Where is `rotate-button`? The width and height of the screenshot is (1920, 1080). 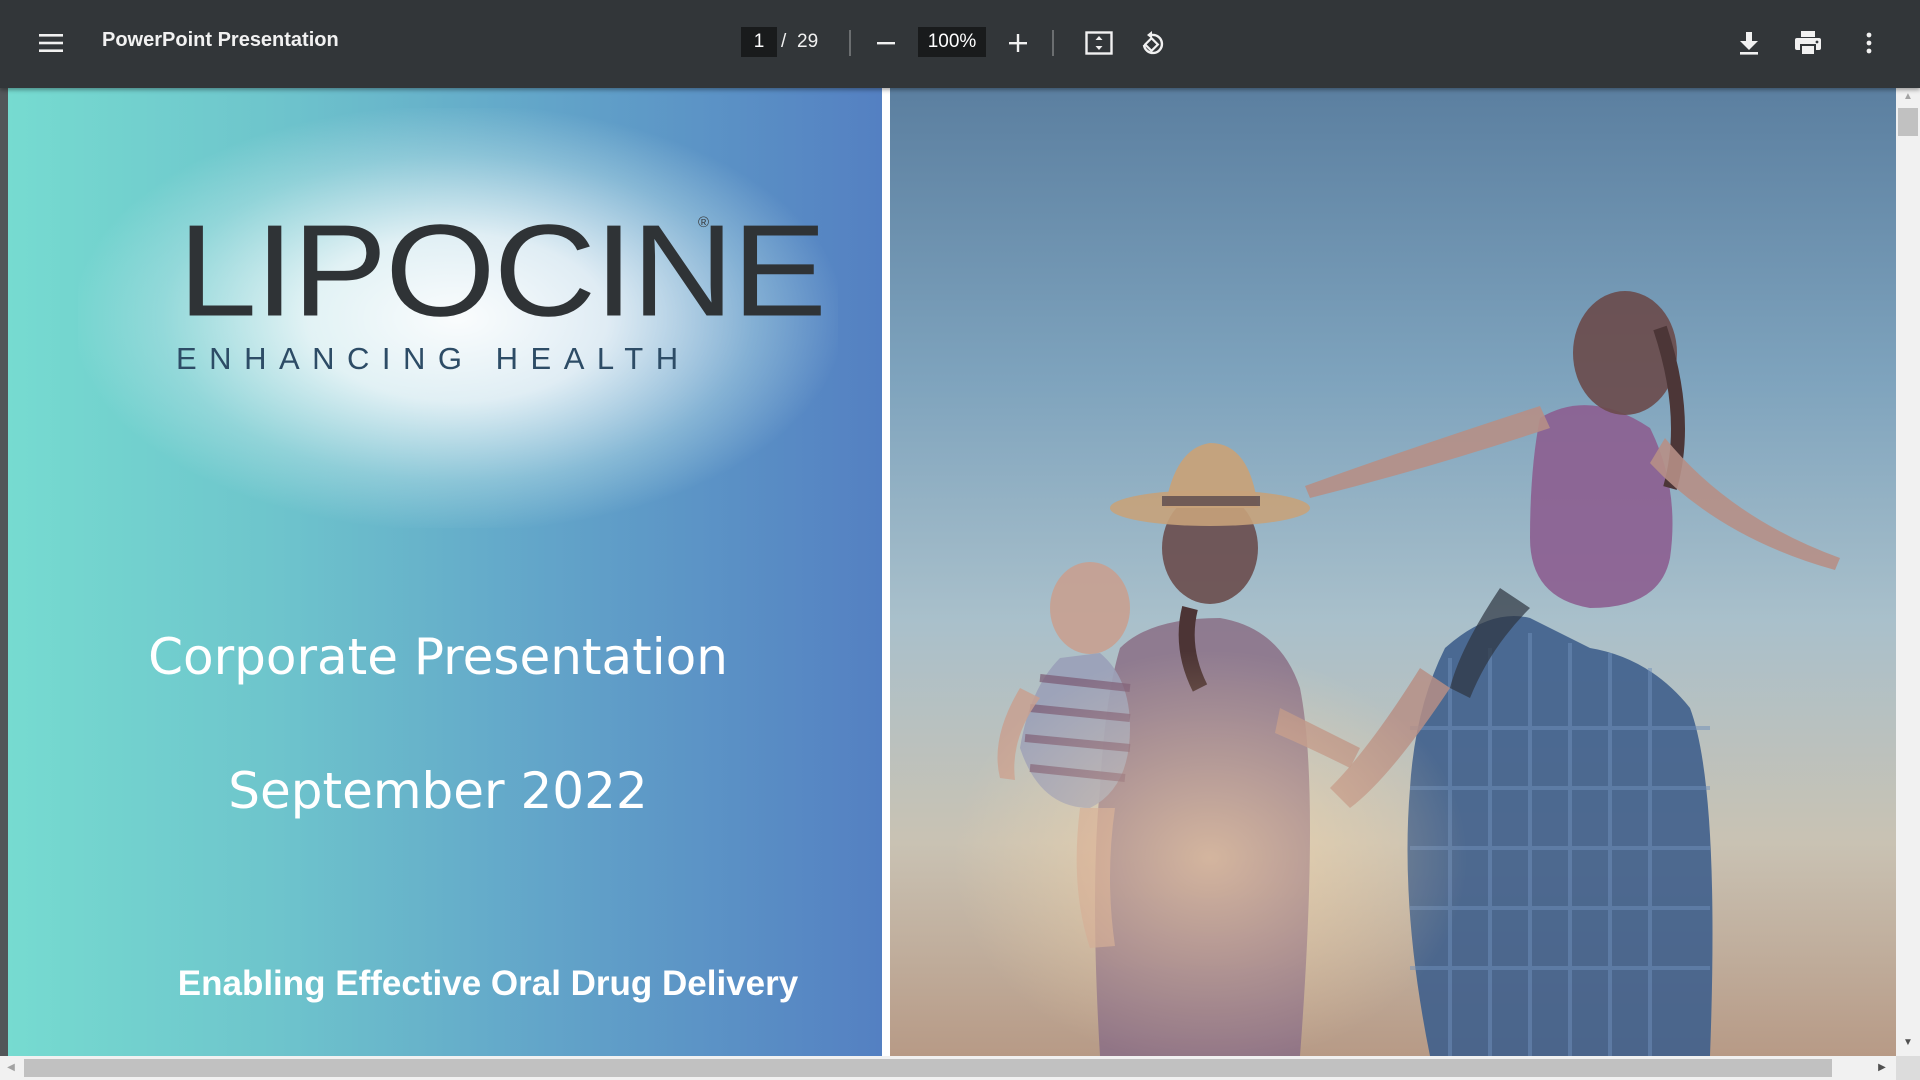
rotate-button is located at coordinates (1152, 43).